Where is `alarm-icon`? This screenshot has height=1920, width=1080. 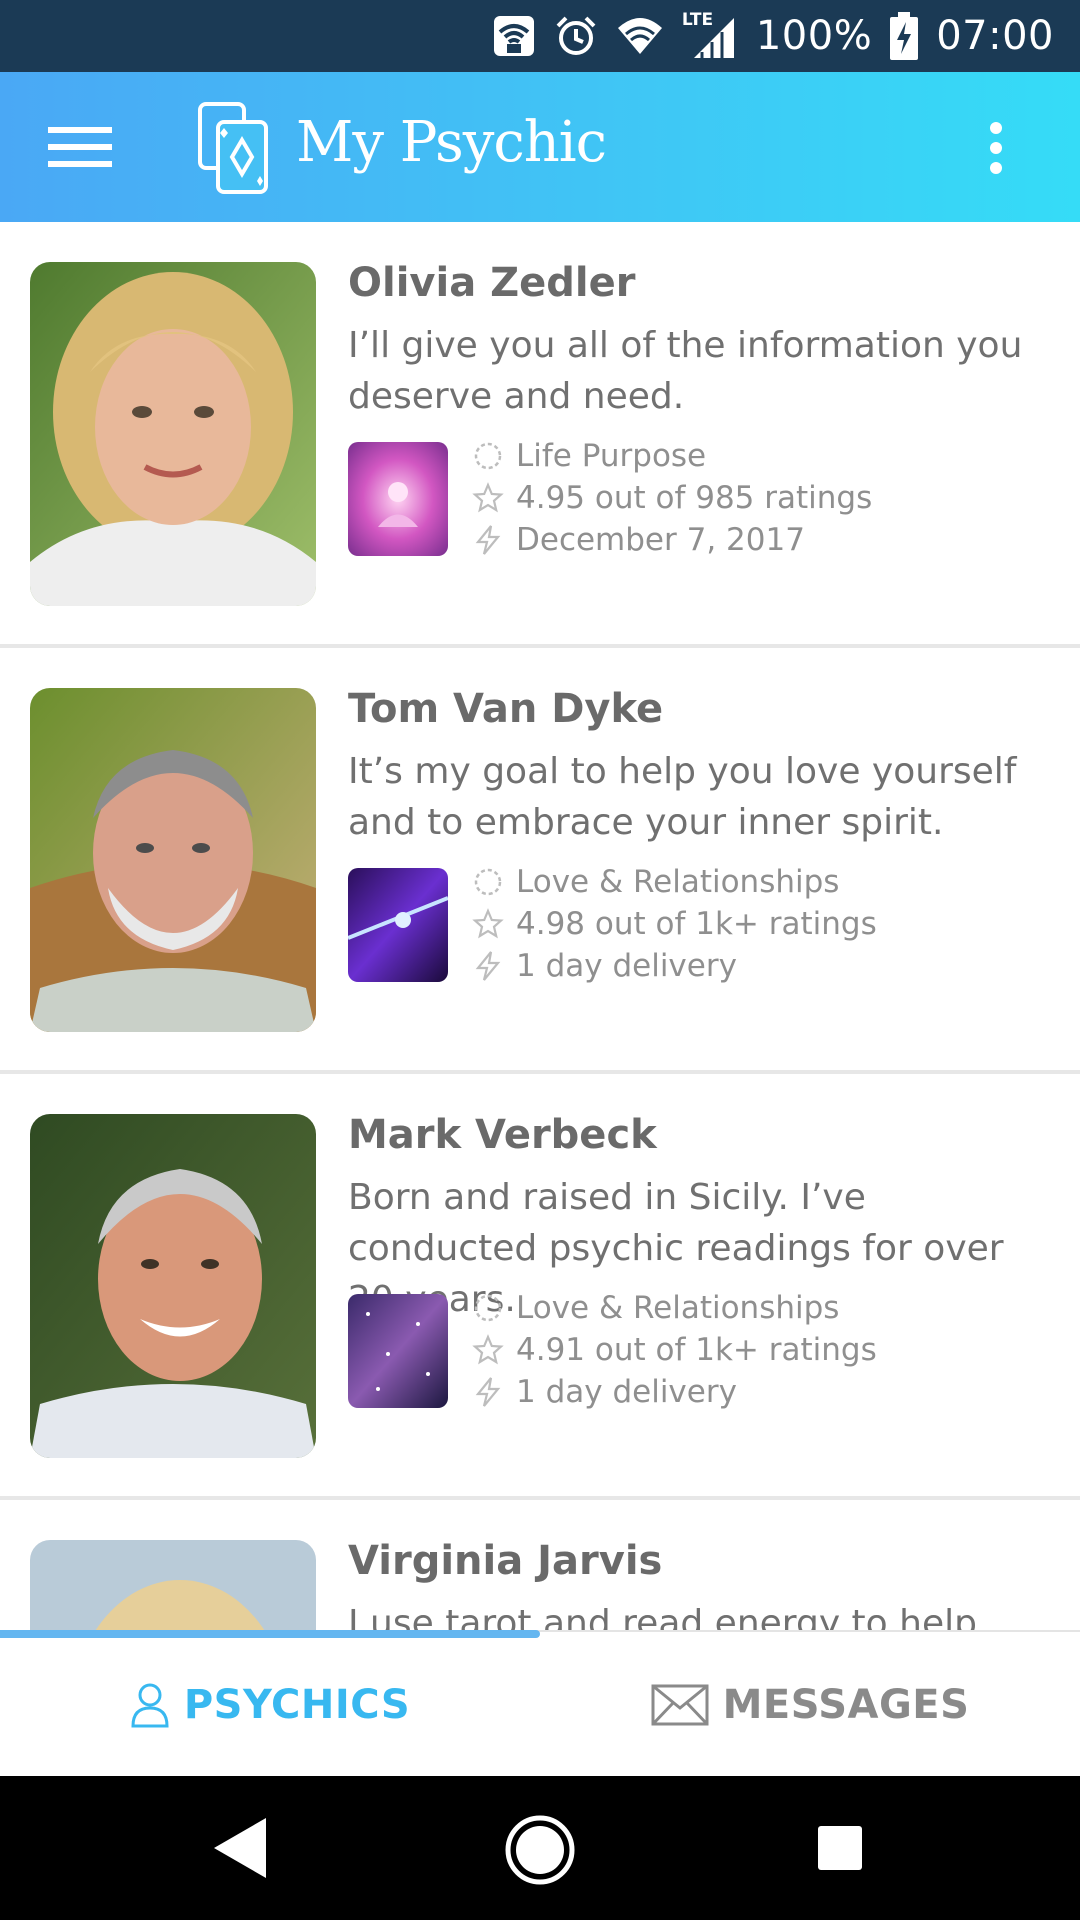 alarm-icon is located at coordinates (576, 35).